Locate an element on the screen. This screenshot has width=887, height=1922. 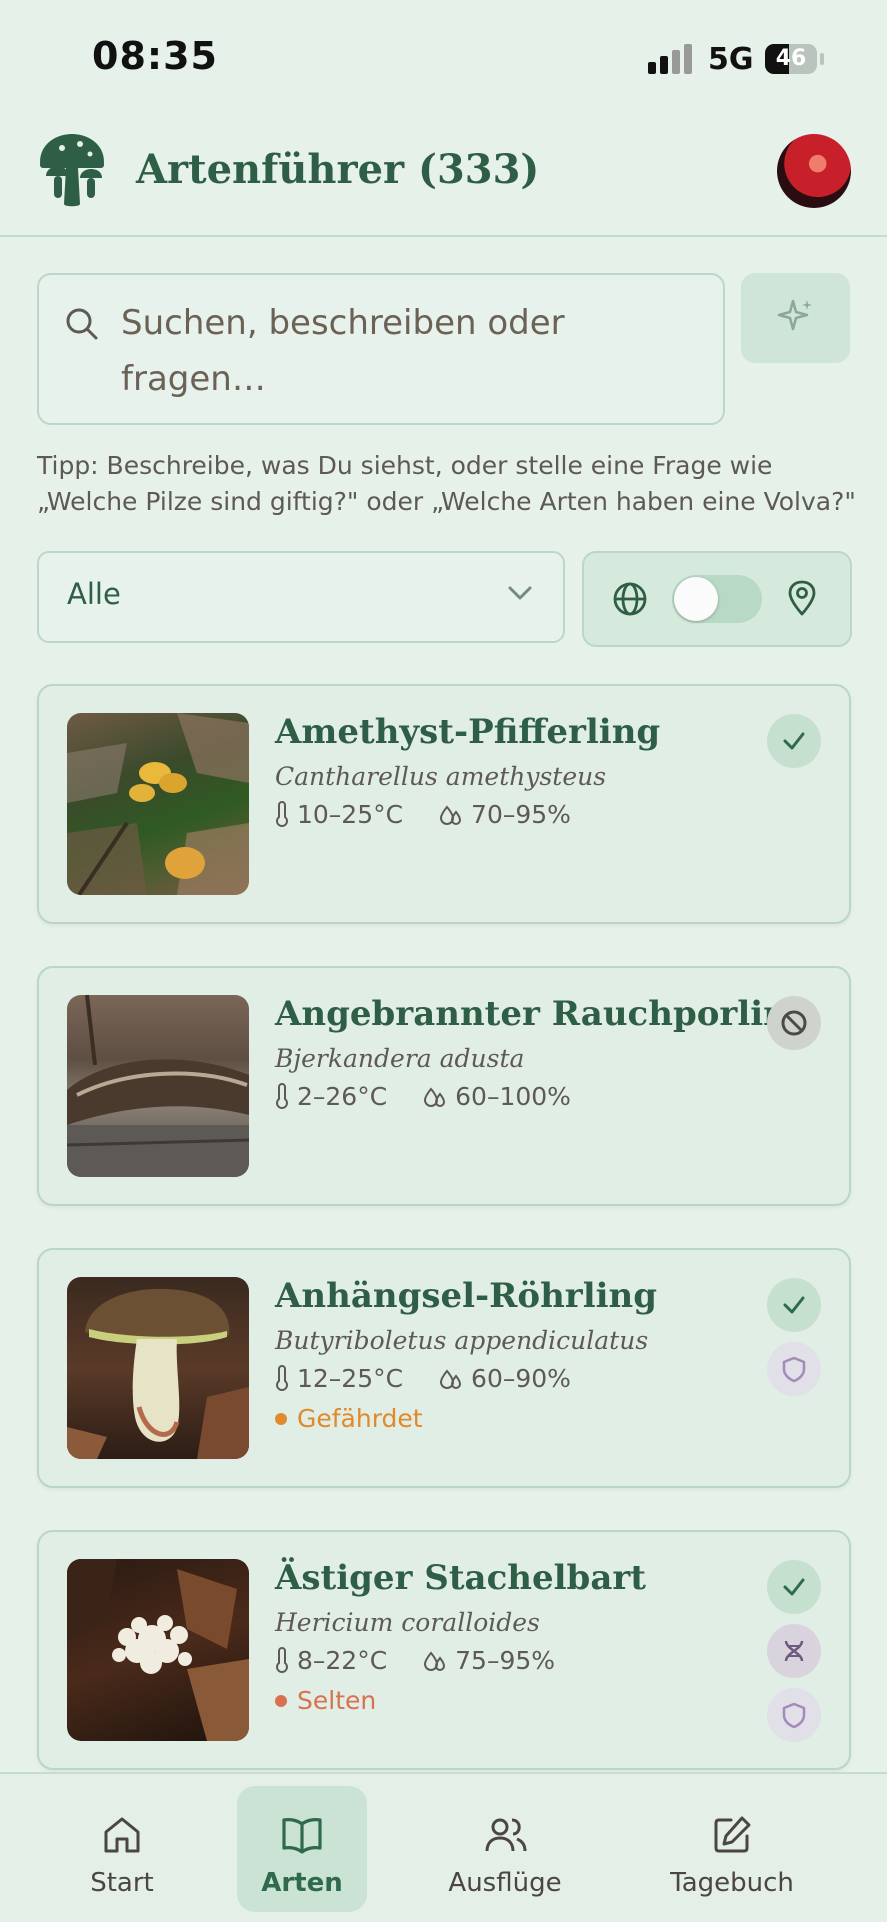
status-label: Selten is located at coordinates (337, 1700).